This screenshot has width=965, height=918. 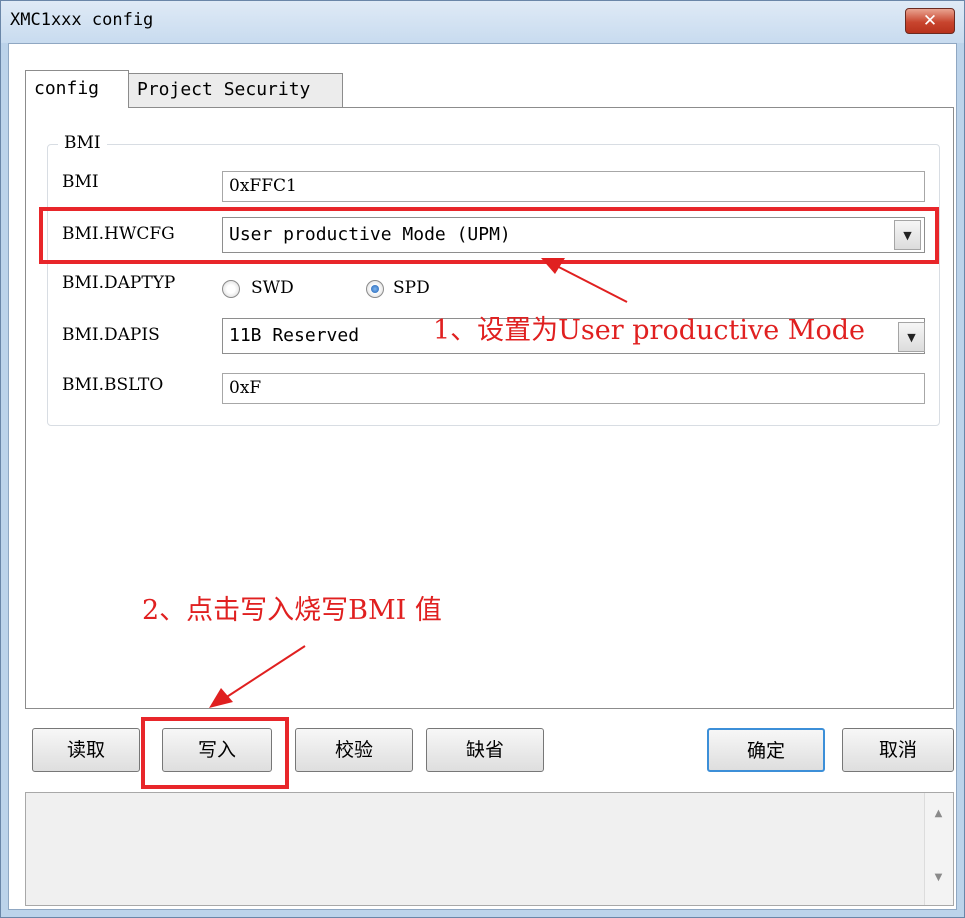 I want to click on dapis-label: BMI.DAPIS, so click(x=111, y=335).